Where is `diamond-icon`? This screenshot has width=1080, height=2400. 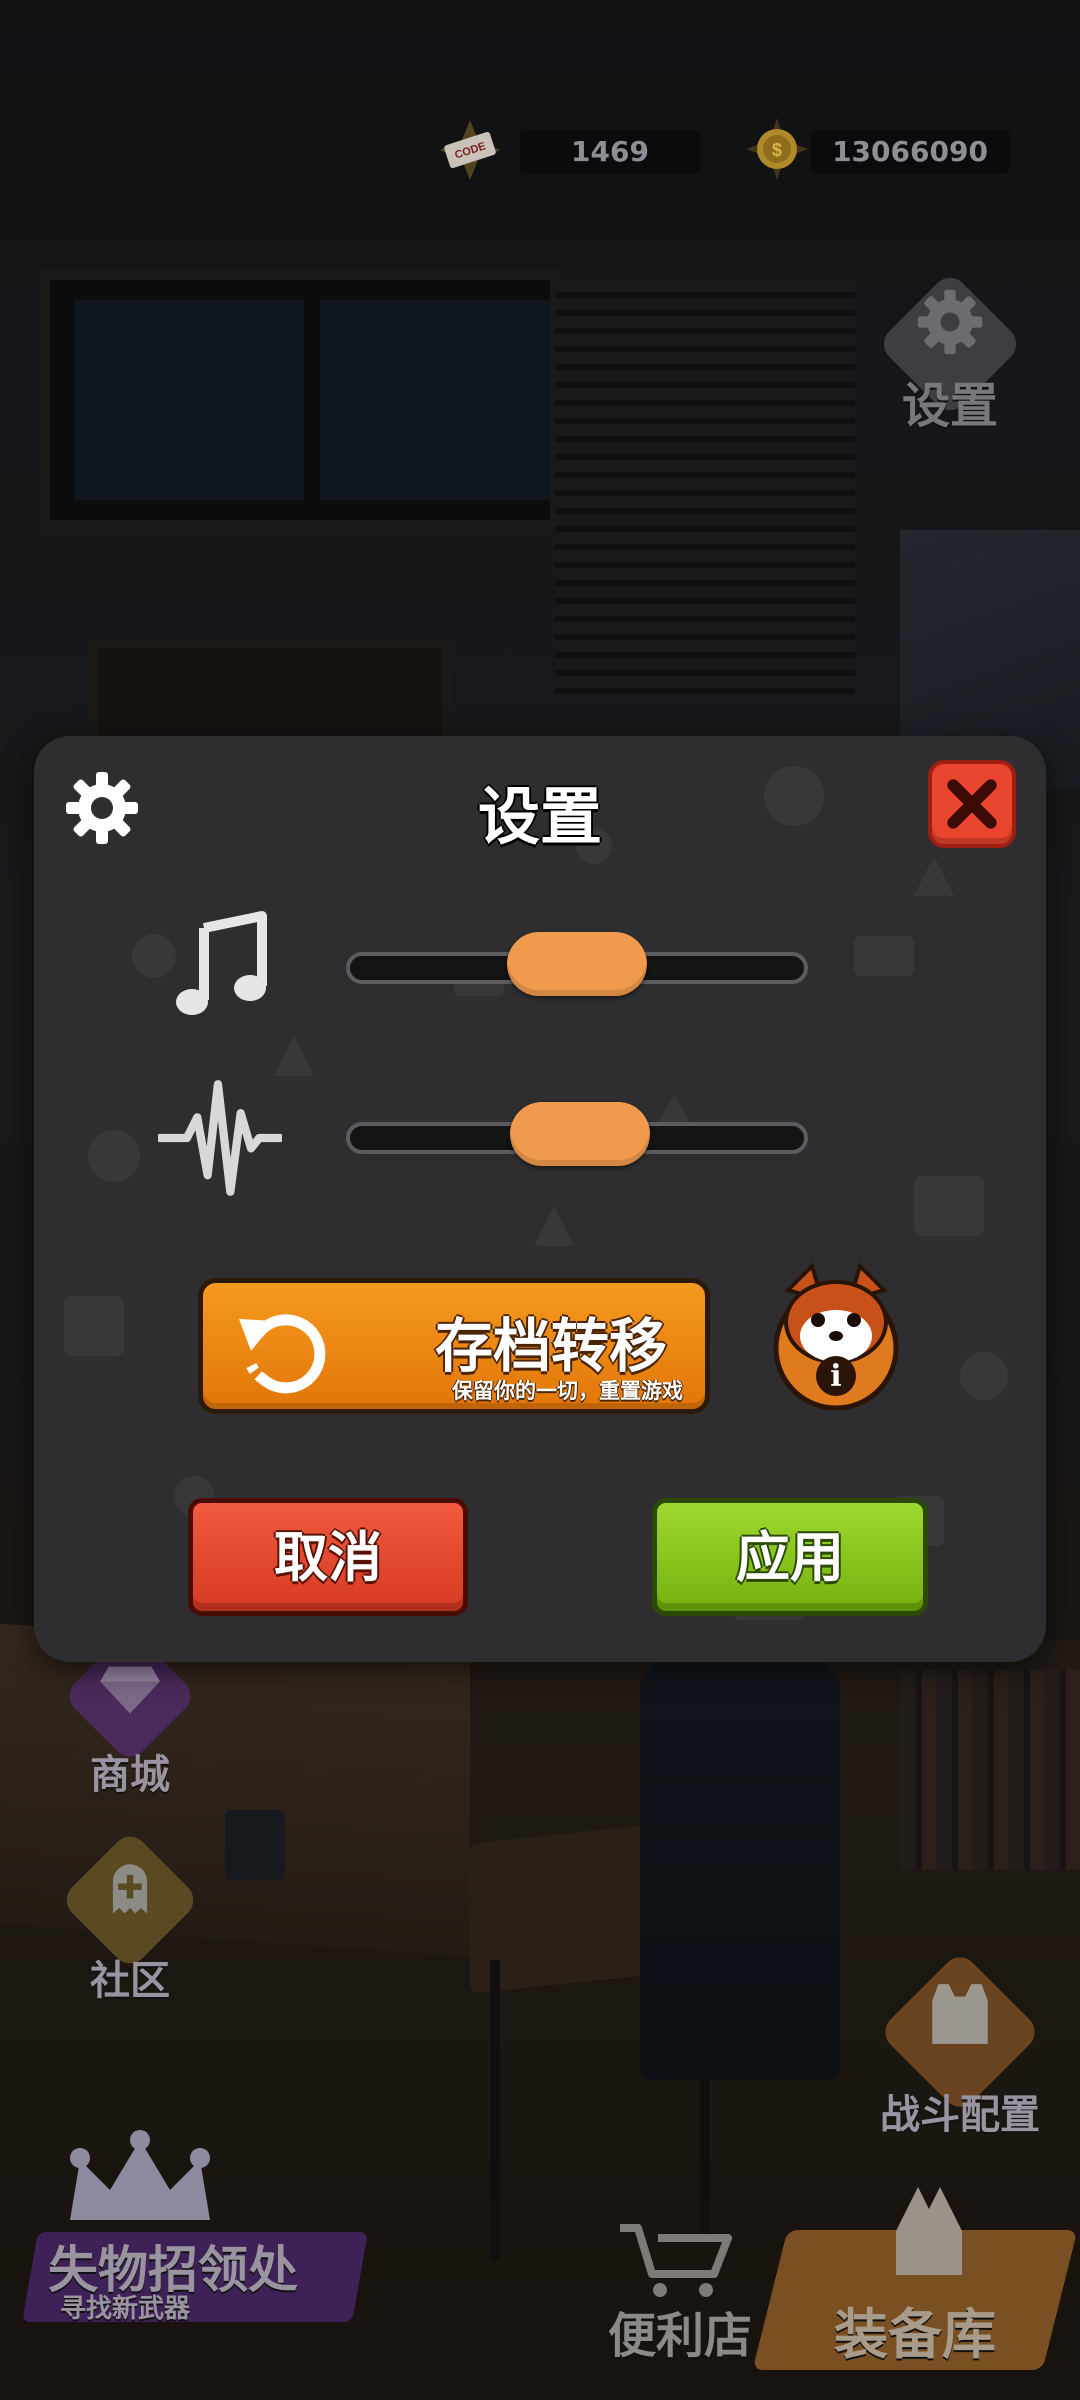 diamond-icon is located at coordinates (130, 1690).